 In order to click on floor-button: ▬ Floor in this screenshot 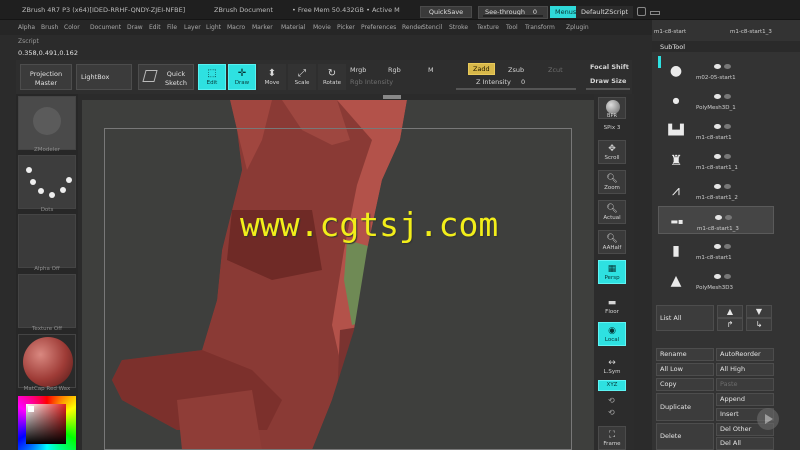, I will do `click(612, 306)`.